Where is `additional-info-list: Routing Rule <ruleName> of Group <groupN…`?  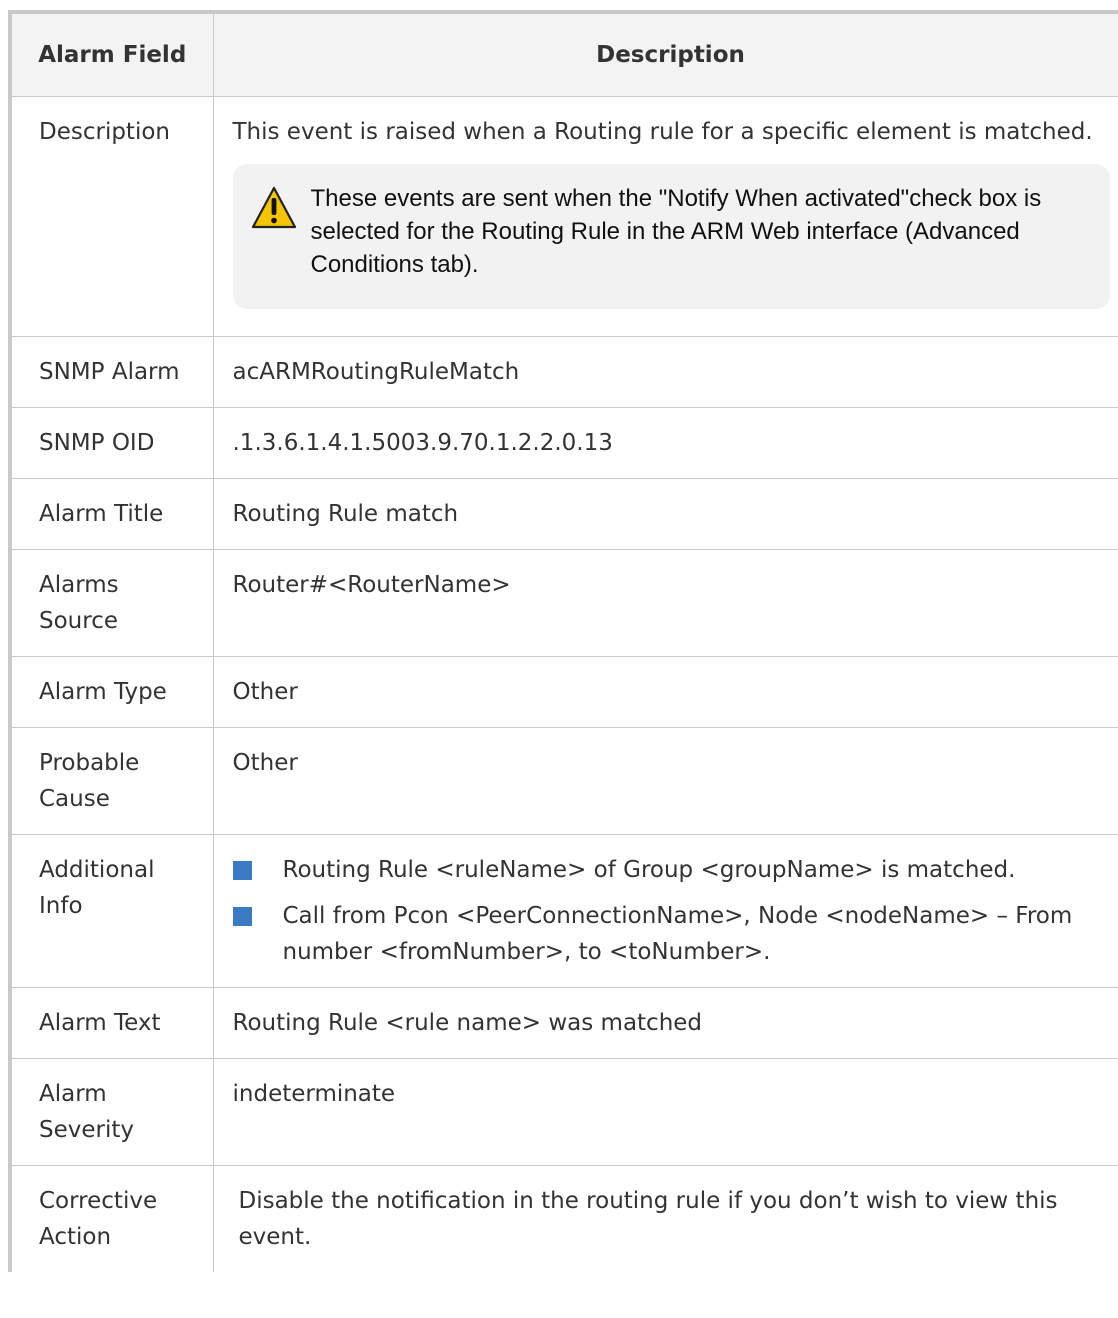
additional-info-list: Routing Rule <ruleName> of Group <groupN… is located at coordinates (671, 911).